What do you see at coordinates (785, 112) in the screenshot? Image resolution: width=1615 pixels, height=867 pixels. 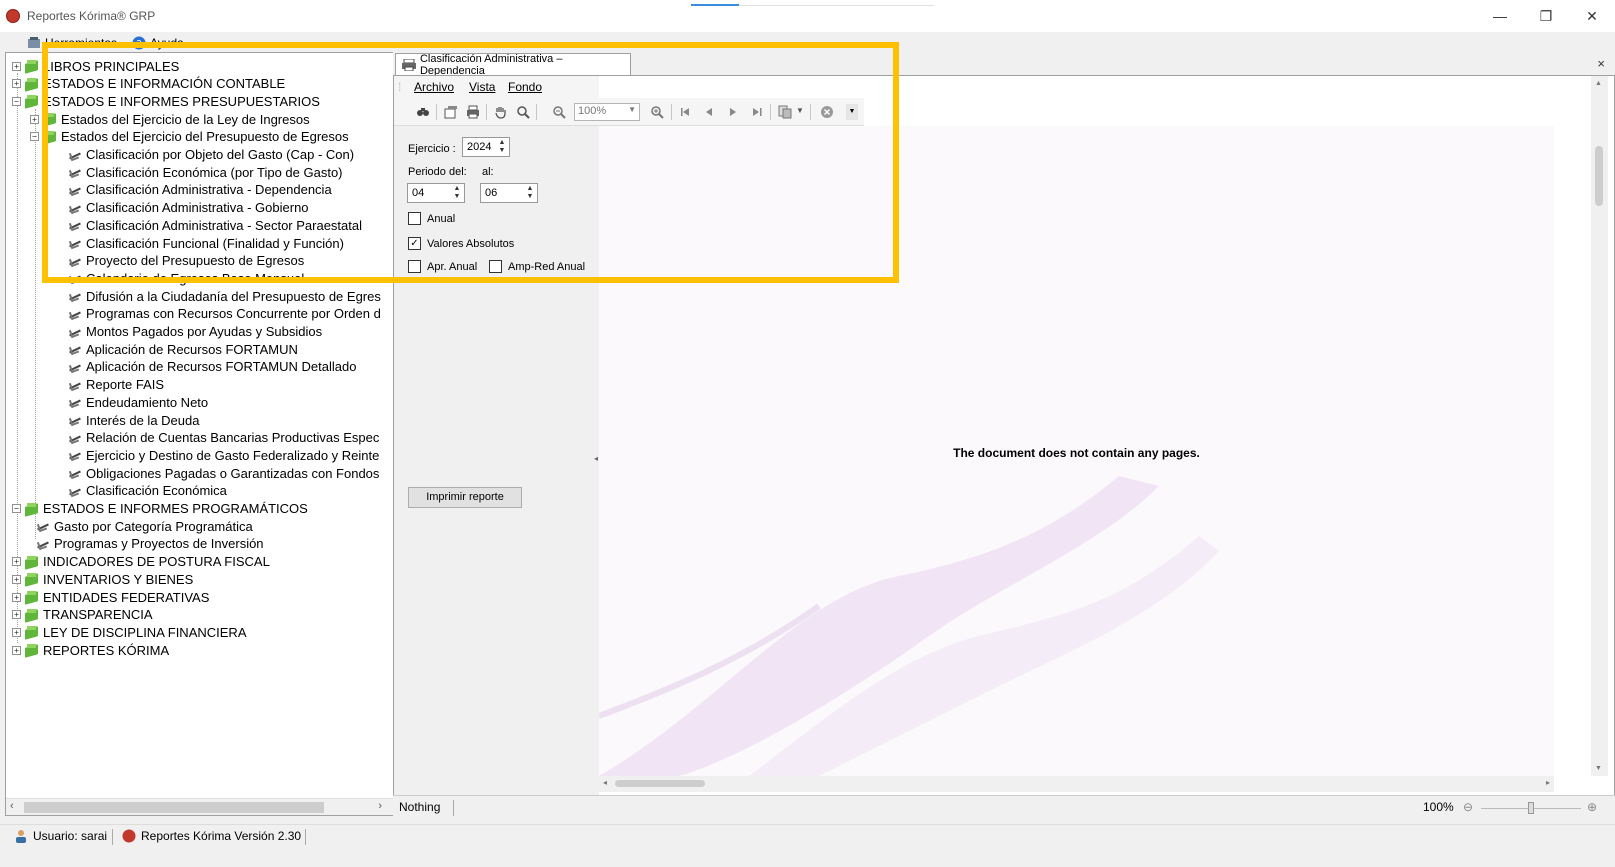 I see `multipage-icon` at bounding box center [785, 112].